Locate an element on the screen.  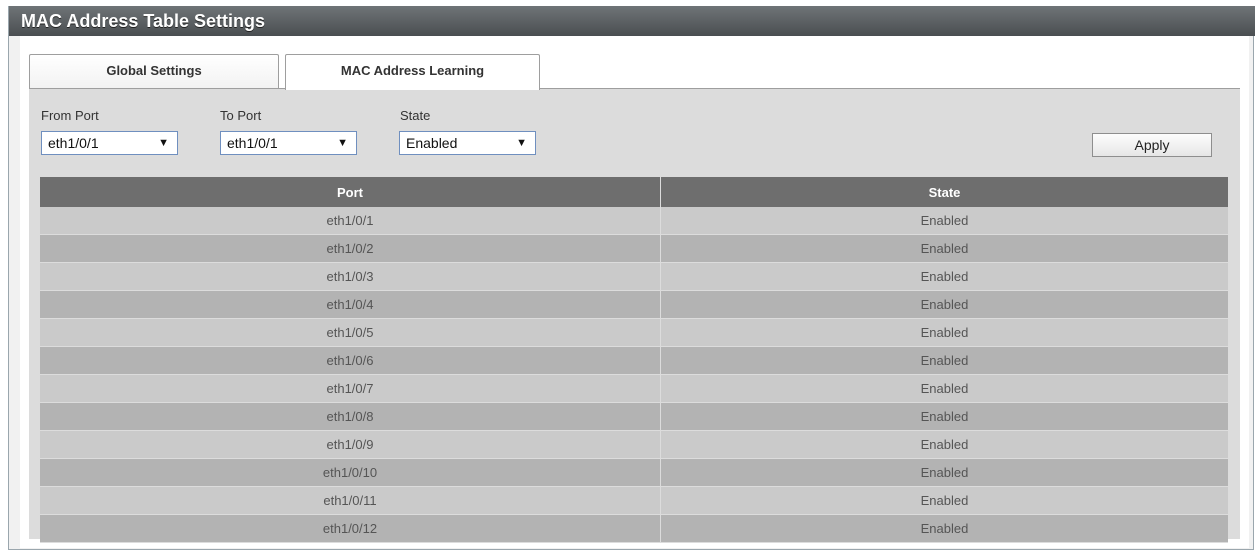
port-cell: eth1/0/8 is located at coordinates (350, 416).